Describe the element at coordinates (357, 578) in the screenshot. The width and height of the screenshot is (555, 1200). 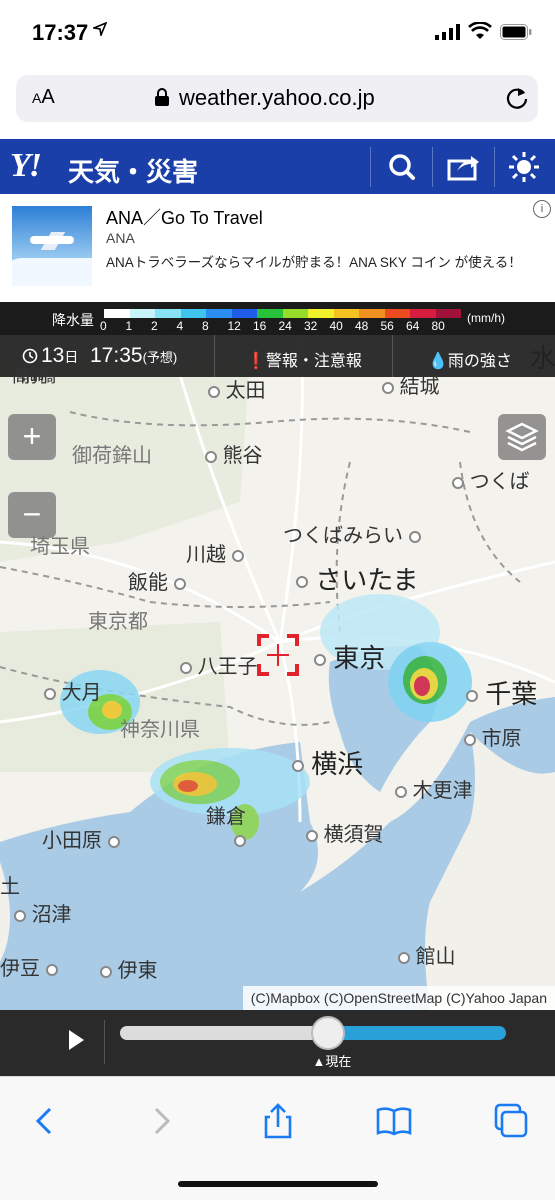
I see `place-saitama: さいたま` at that location.